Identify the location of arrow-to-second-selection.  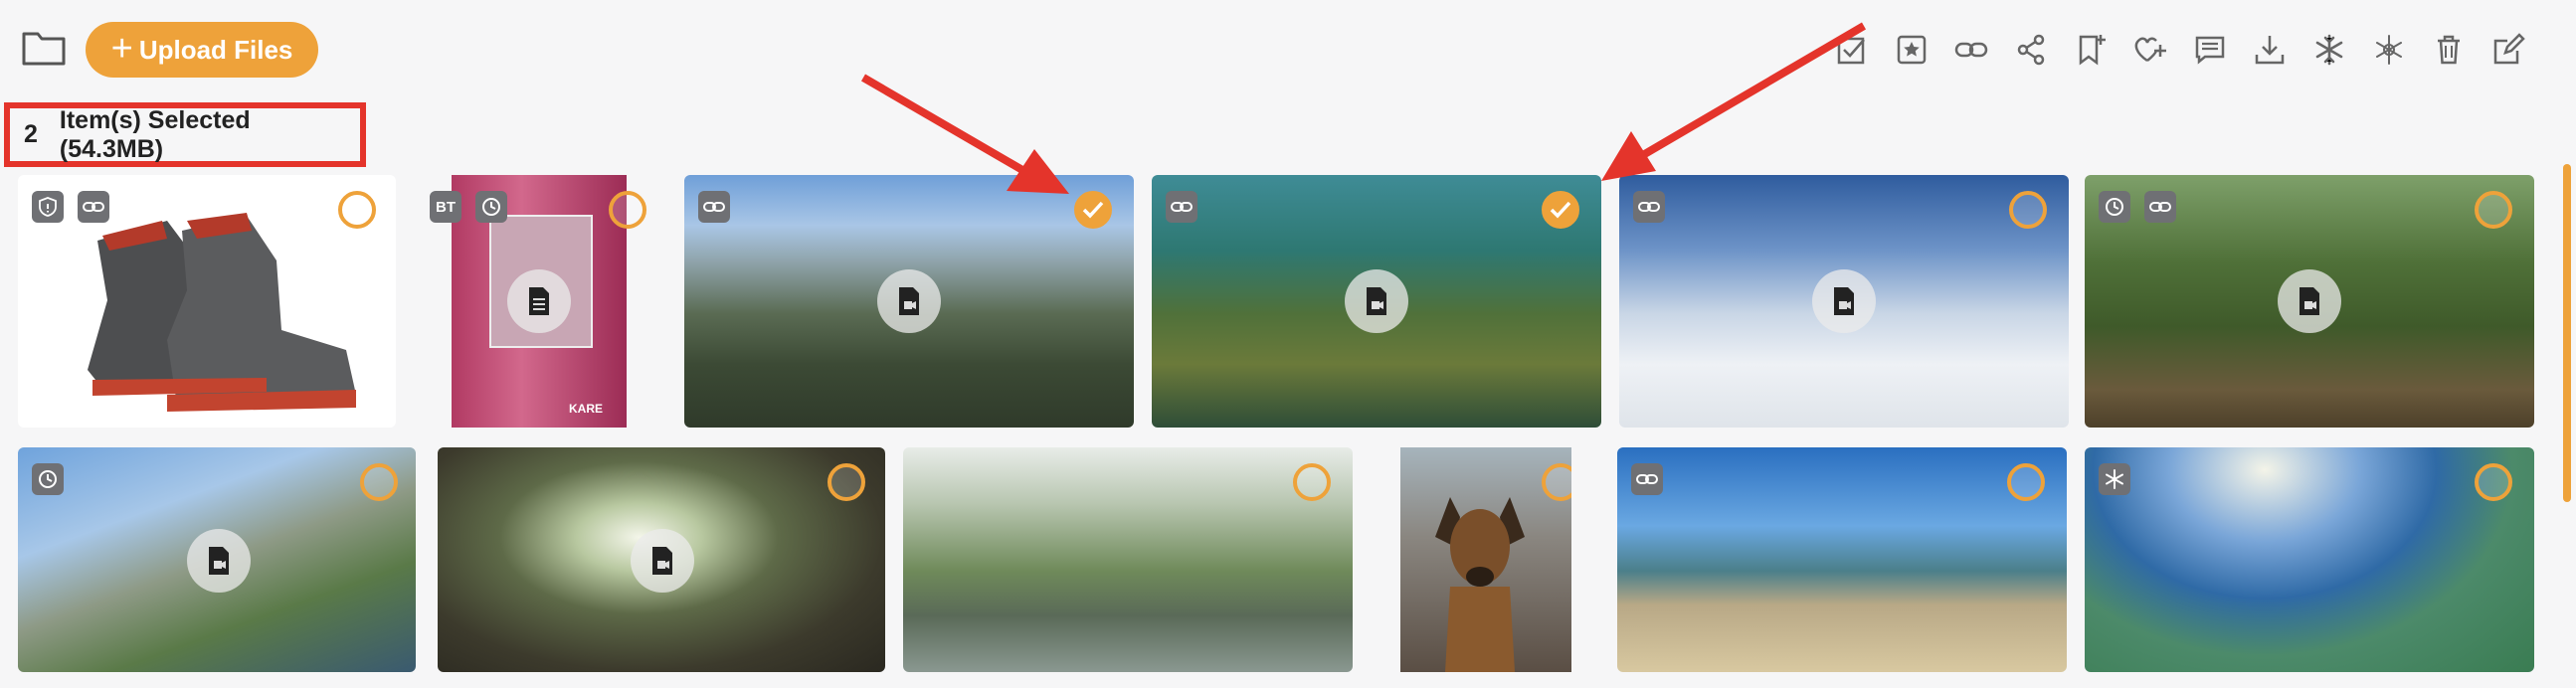
(1734, 101).